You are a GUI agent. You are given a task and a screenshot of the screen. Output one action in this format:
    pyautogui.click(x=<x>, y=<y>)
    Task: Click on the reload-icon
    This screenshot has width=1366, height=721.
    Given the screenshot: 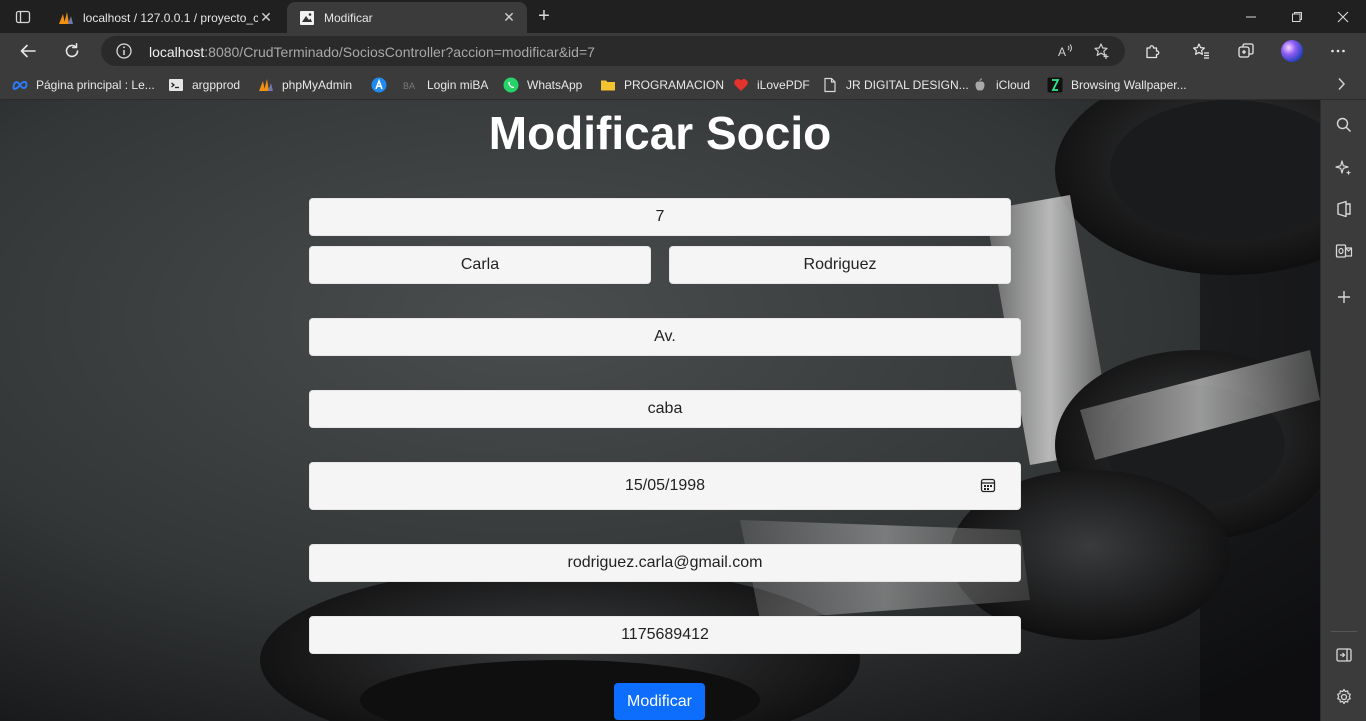 What is the action you would take?
    pyautogui.click(x=72, y=50)
    